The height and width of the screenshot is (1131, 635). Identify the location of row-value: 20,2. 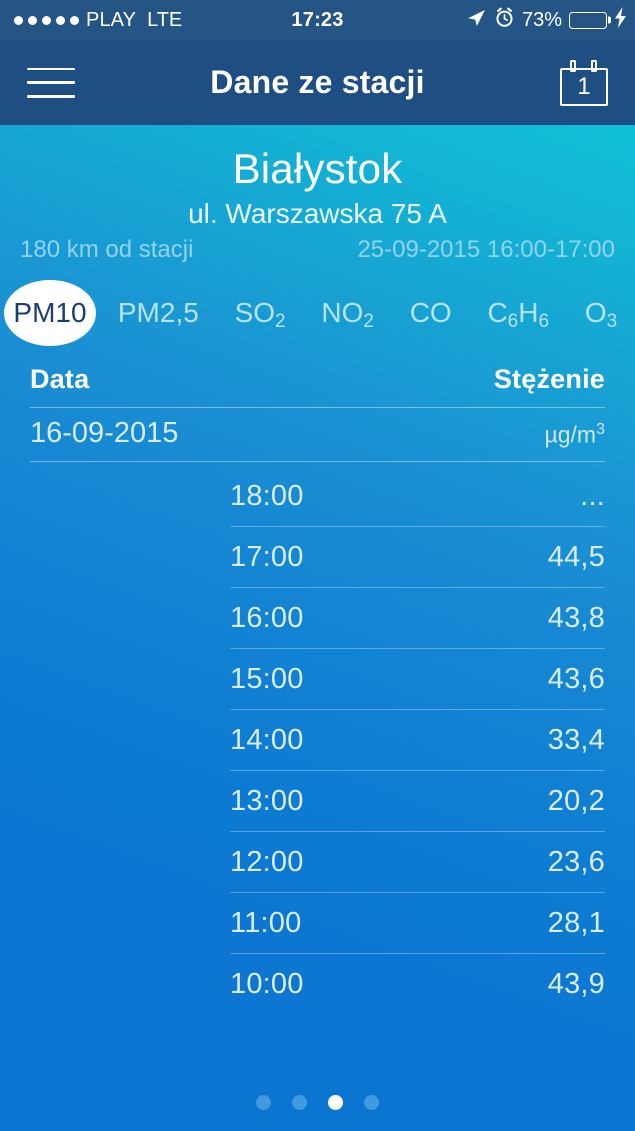
(576, 801).